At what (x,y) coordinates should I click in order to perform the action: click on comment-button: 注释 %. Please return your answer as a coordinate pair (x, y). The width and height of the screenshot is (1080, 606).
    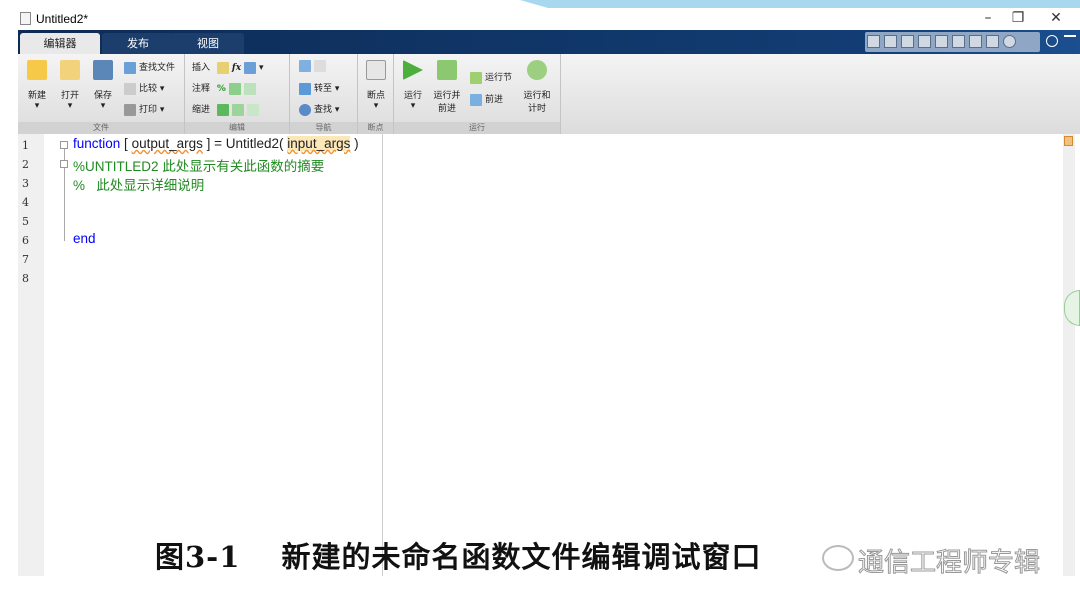
    Looking at the image, I should click on (225, 88).